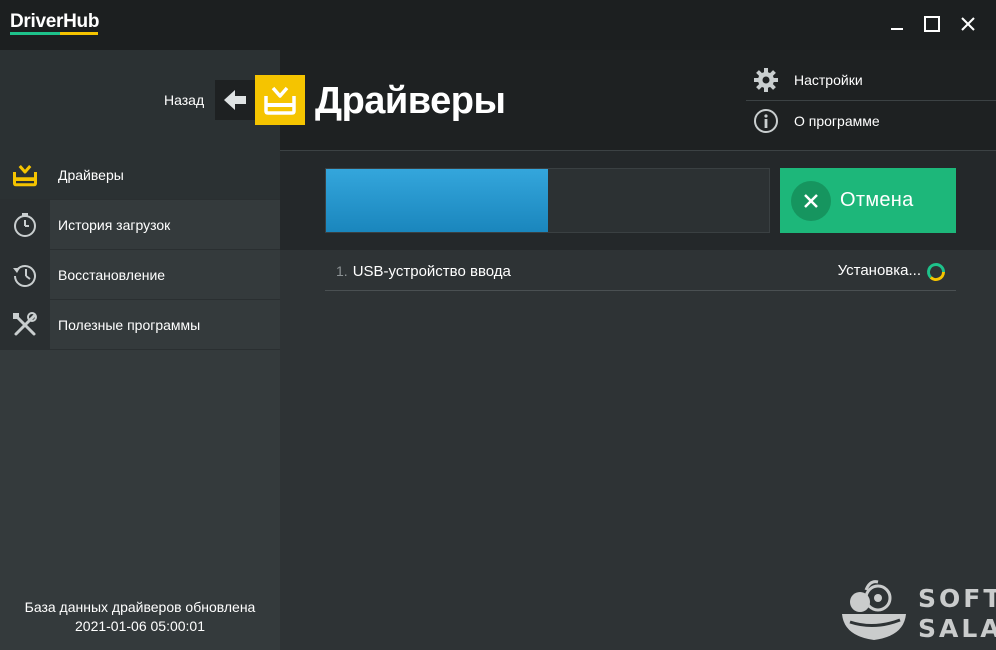 This screenshot has height=650, width=996. I want to click on watermark-line2: SALAD, so click(957, 628).